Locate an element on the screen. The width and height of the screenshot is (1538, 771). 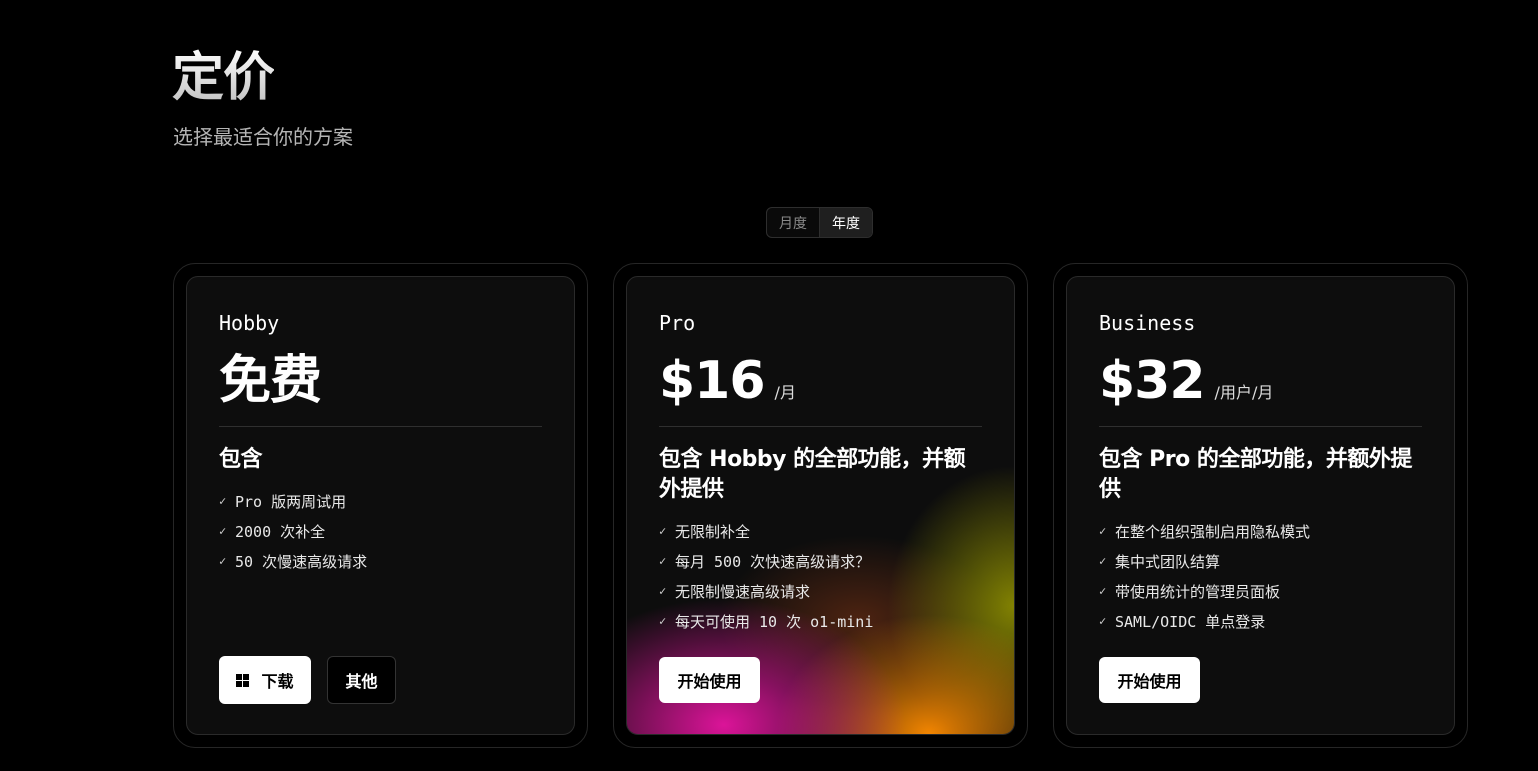
feature-text: SAML/OIDC 单点登录 is located at coordinates (1190, 621).